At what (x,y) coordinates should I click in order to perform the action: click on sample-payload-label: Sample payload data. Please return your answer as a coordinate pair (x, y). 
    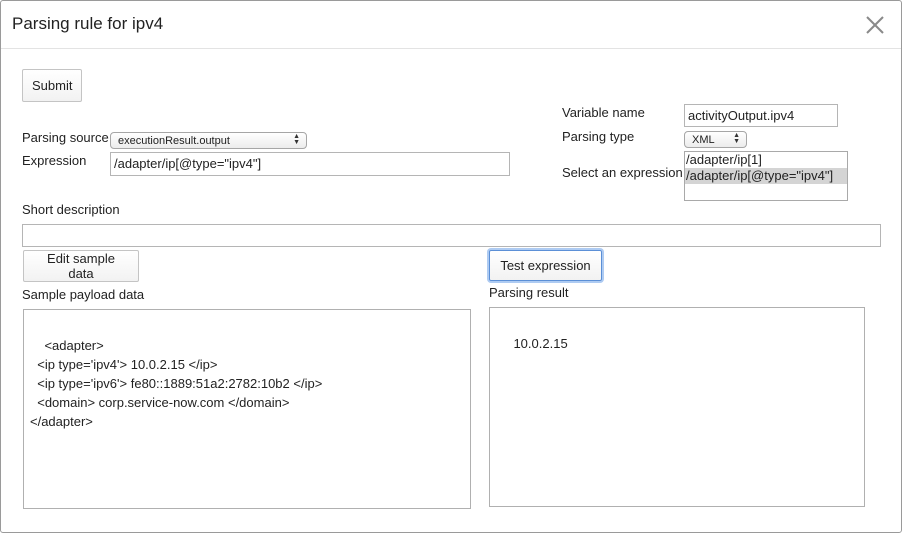
    Looking at the image, I should click on (83, 294).